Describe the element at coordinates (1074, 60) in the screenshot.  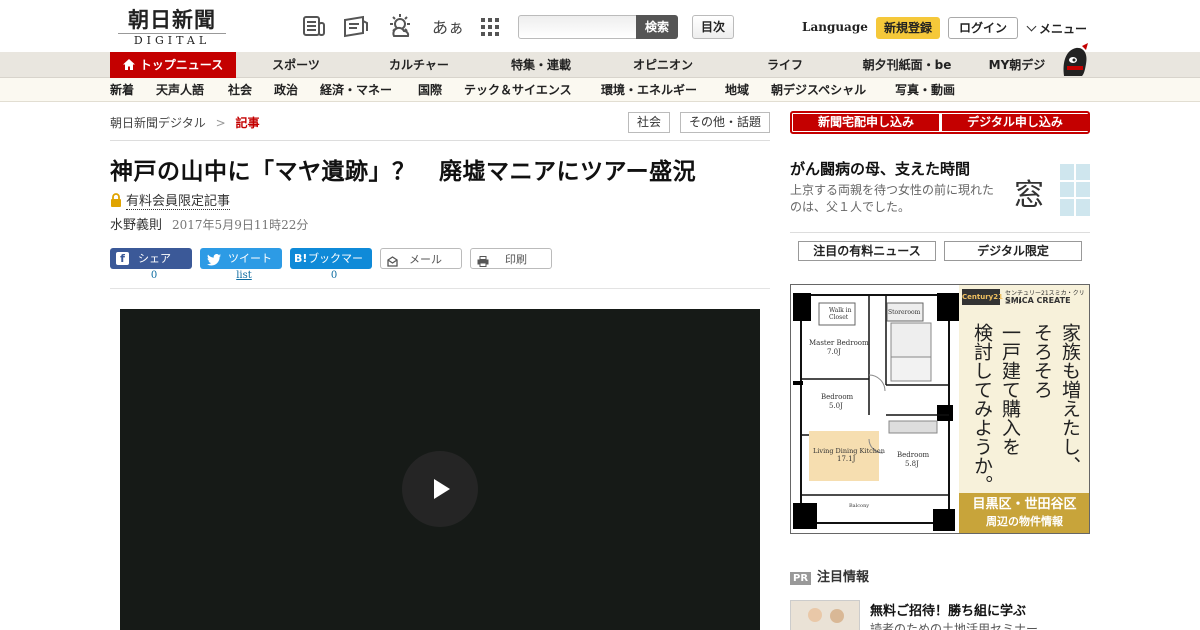
I see `mascot-icon` at that location.